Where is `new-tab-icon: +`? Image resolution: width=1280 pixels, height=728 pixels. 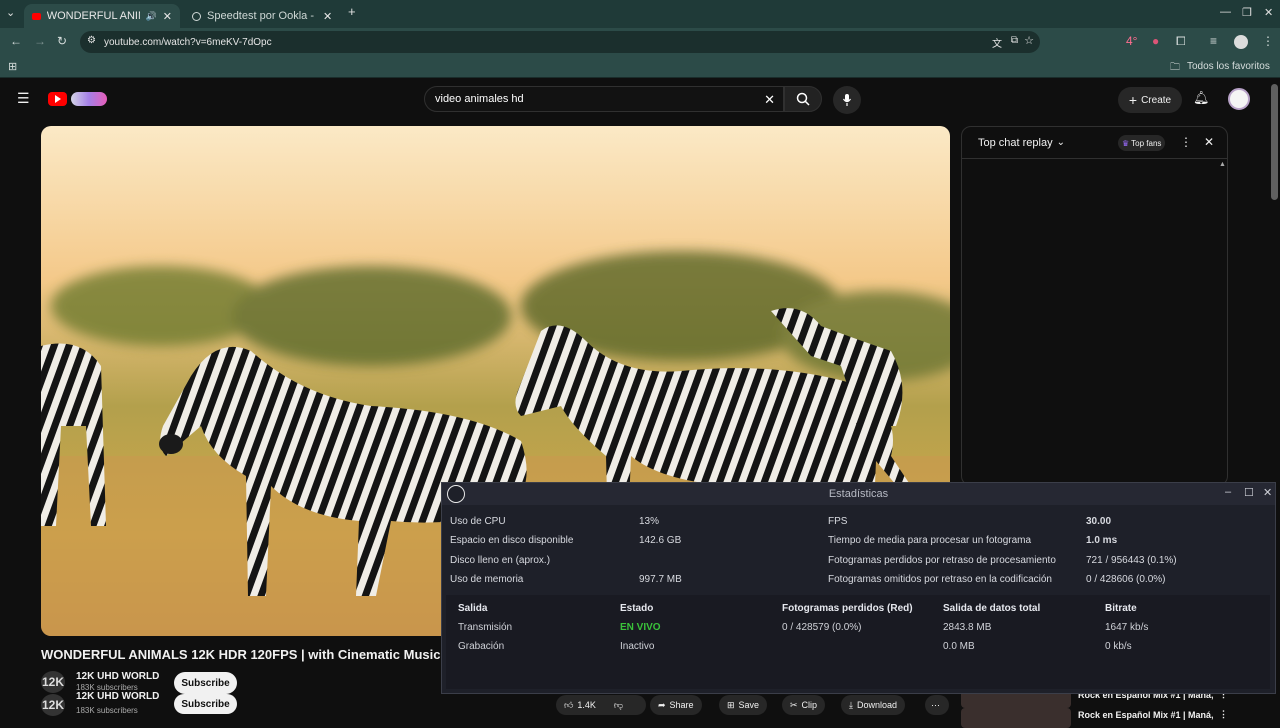
new-tab-icon: + is located at coordinates (352, 11).